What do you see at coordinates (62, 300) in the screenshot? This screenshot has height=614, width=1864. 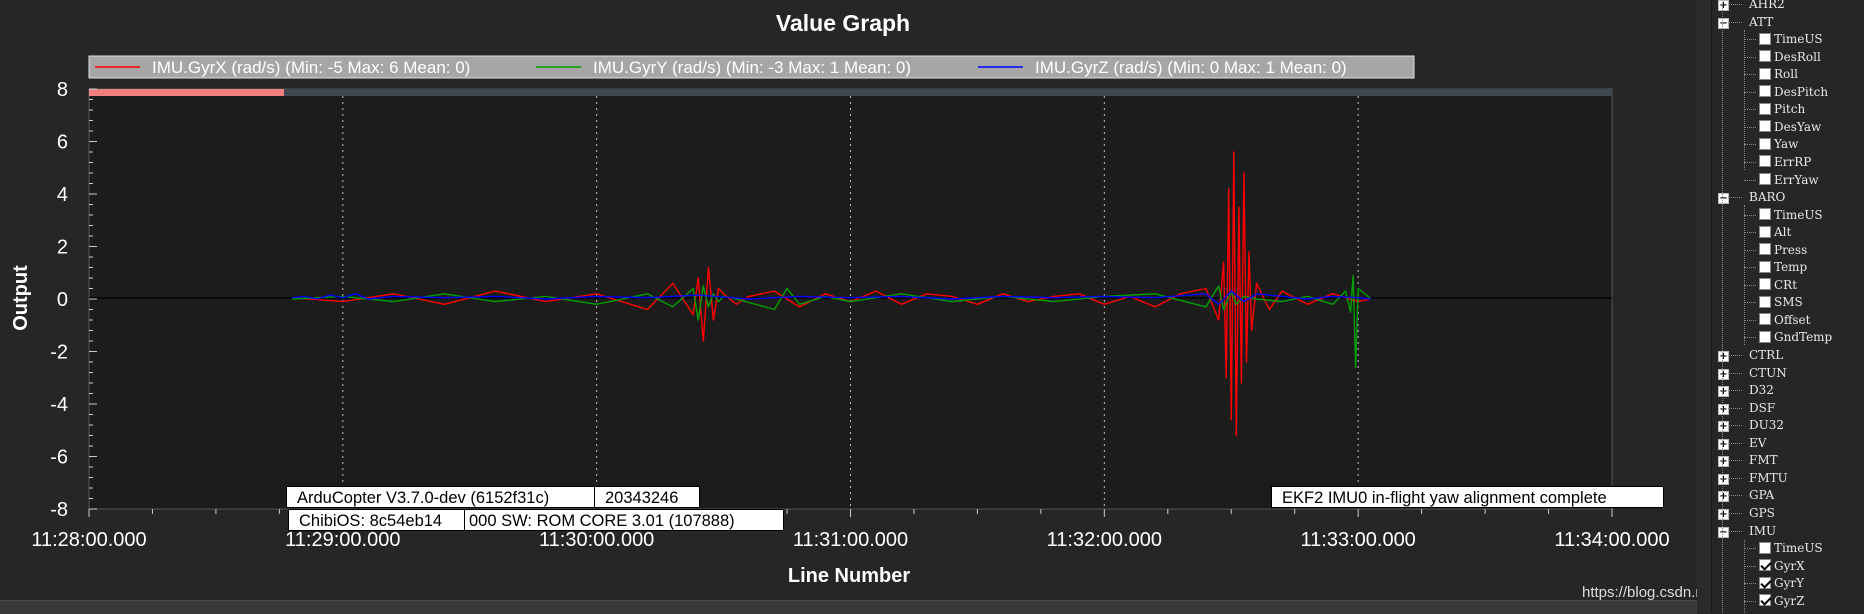 I see `y-tick-label: 0` at bounding box center [62, 300].